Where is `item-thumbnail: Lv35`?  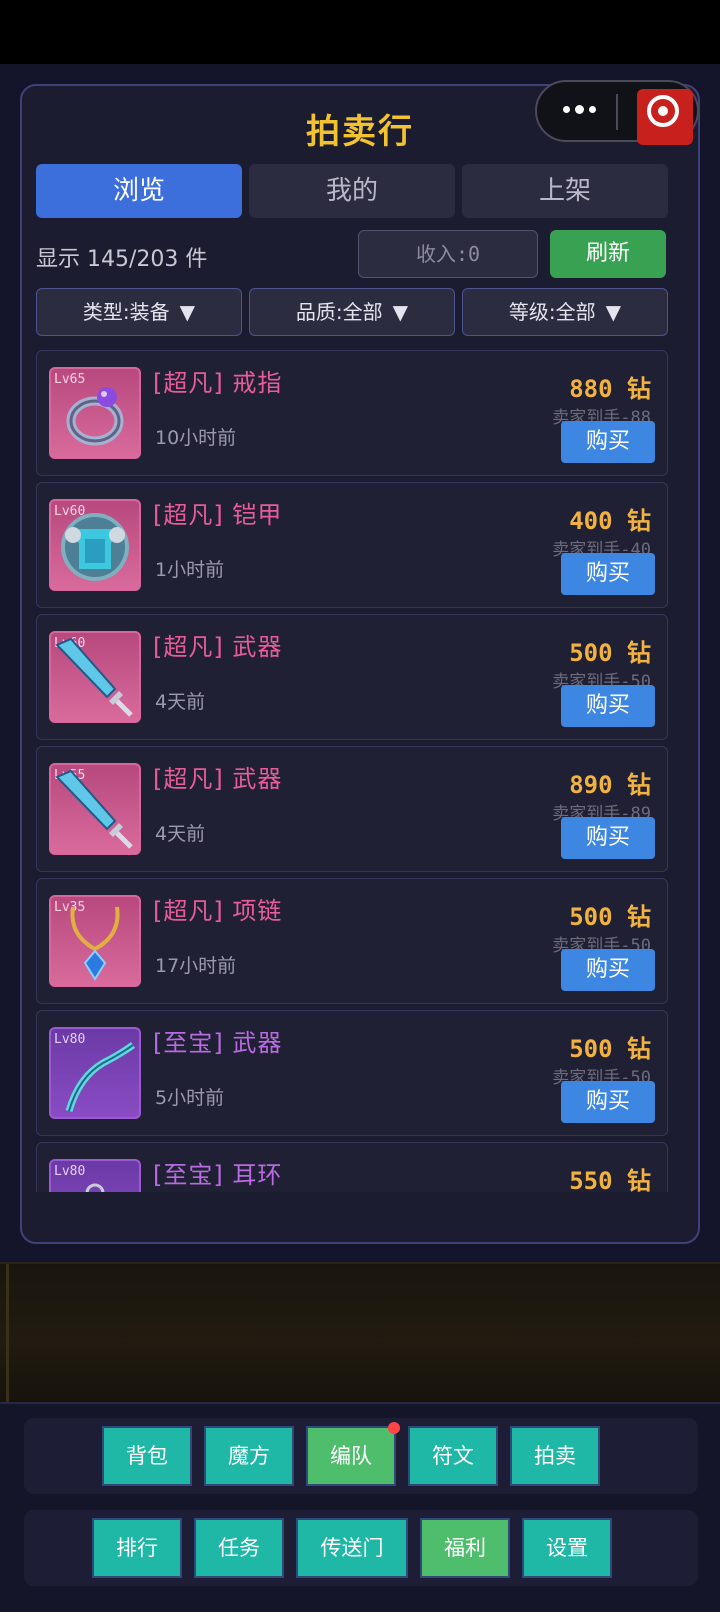
item-thumbnail: Lv35 is located at coordinates (95, 941).